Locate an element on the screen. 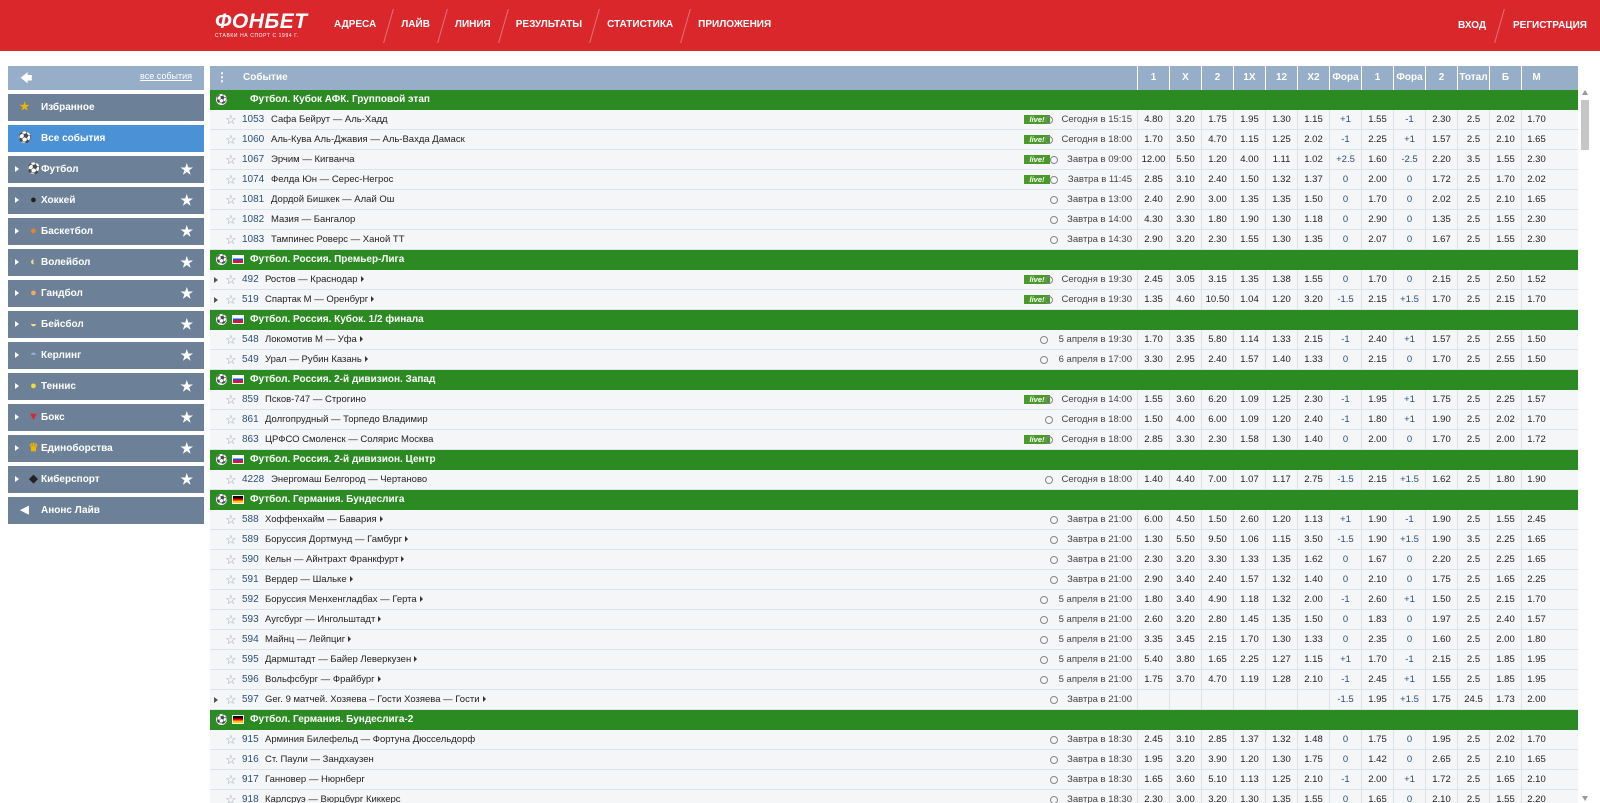 This screenshot has height=803, width=1600. sidebar-item: ● Баскетбол ★ is located at coordinates (106, 231).